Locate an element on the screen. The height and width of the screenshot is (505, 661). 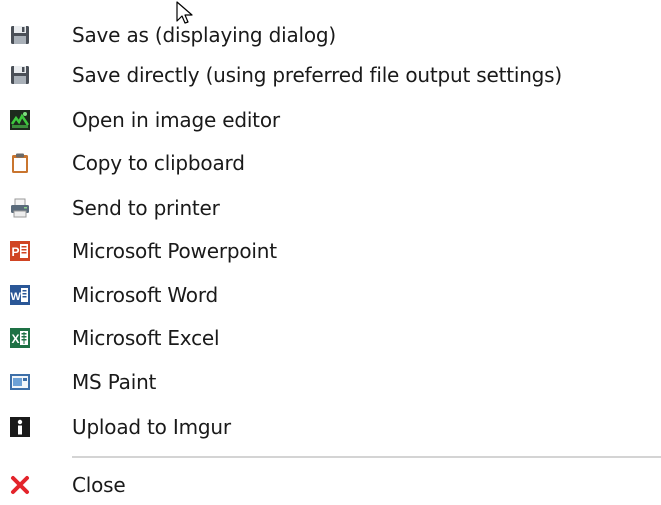
svg-text: P is located at coordinates (16, 252).